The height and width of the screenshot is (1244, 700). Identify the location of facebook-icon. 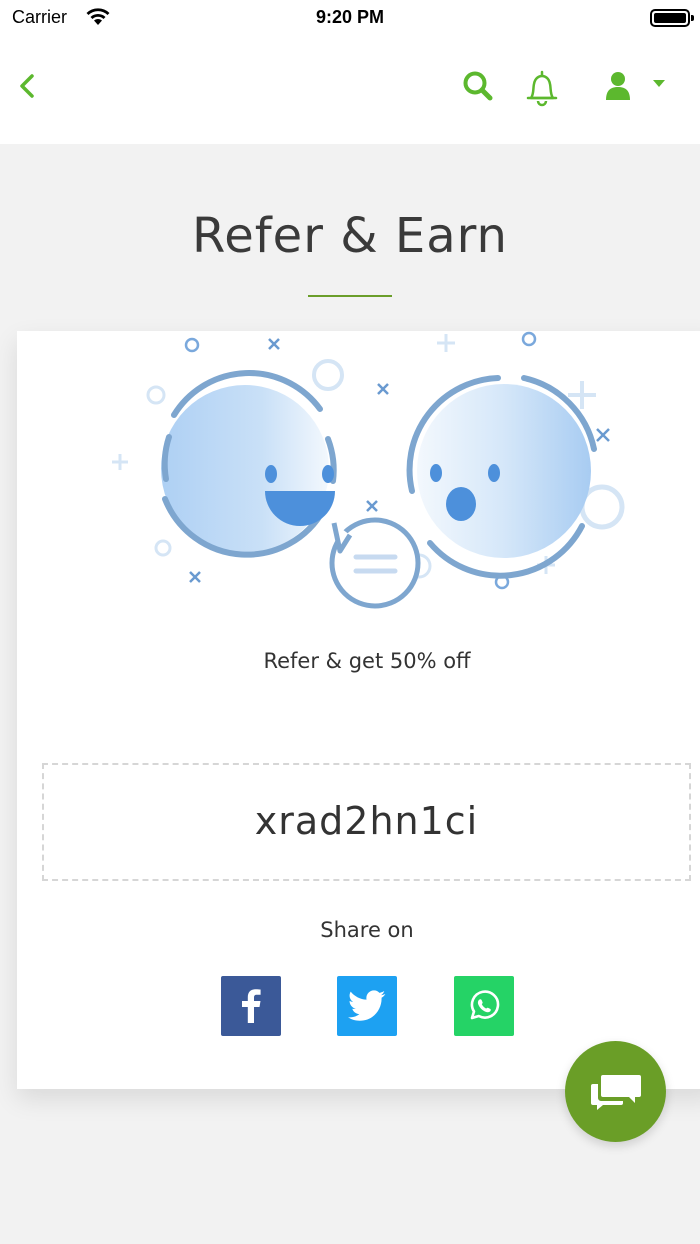
(251, 1006).